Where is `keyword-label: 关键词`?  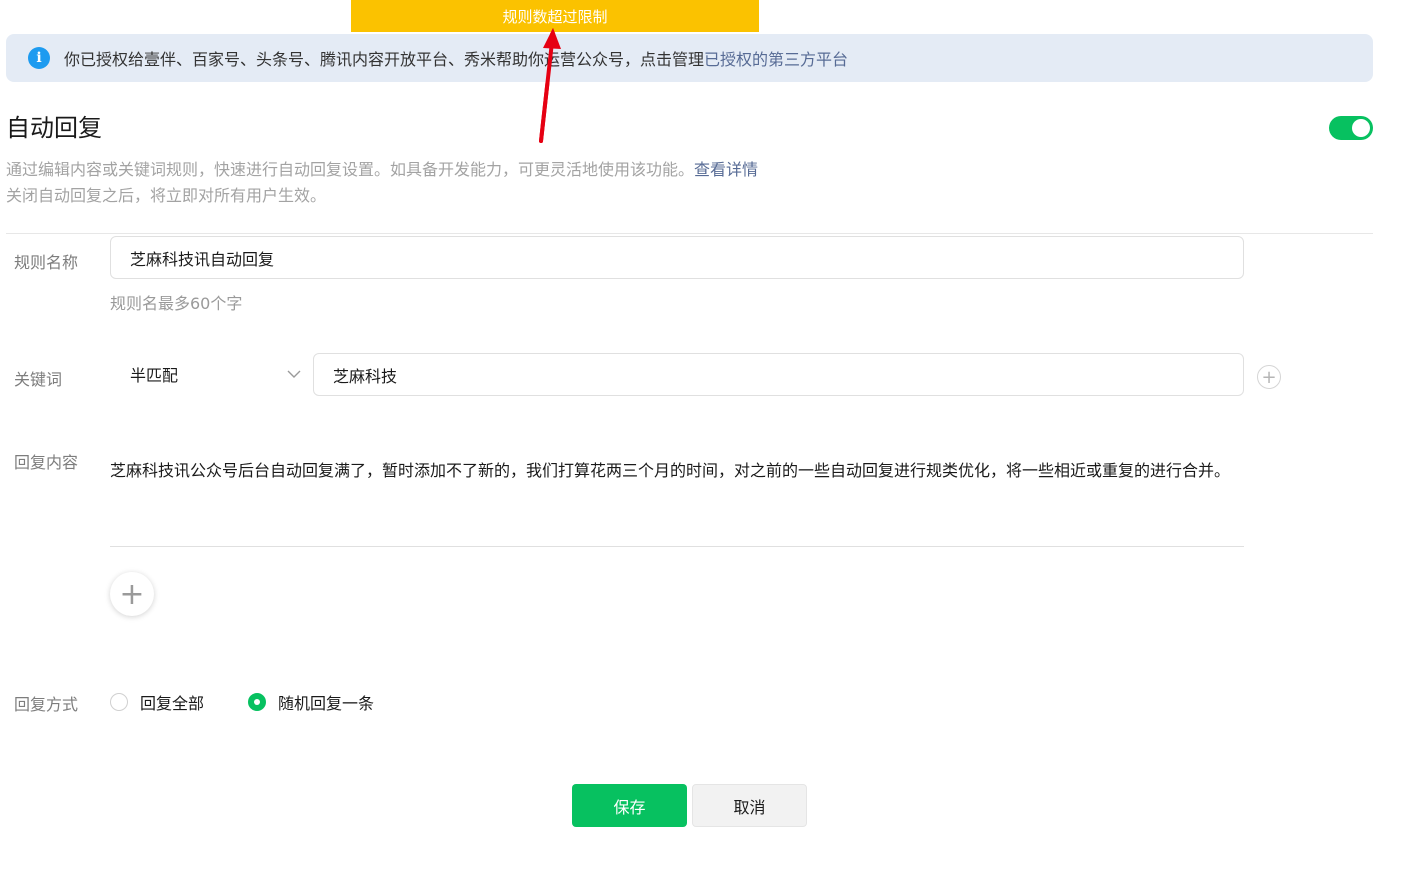
keyword-label: 关键词 is located at coordinates (38, 379).